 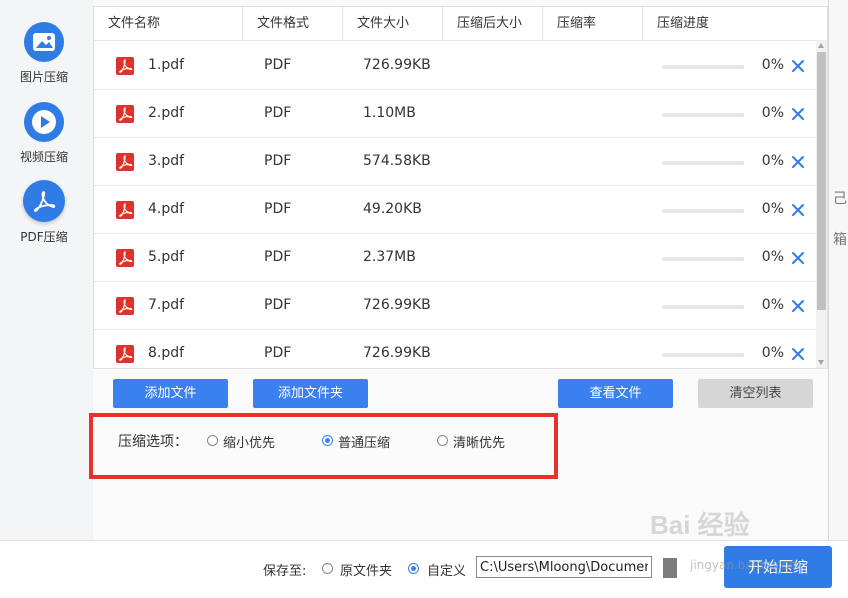 What do you see at coordinates (43, 157) in the screenshot?
I see `sidebar-item-label: 视频压缩` at bounding box center [43, 157].